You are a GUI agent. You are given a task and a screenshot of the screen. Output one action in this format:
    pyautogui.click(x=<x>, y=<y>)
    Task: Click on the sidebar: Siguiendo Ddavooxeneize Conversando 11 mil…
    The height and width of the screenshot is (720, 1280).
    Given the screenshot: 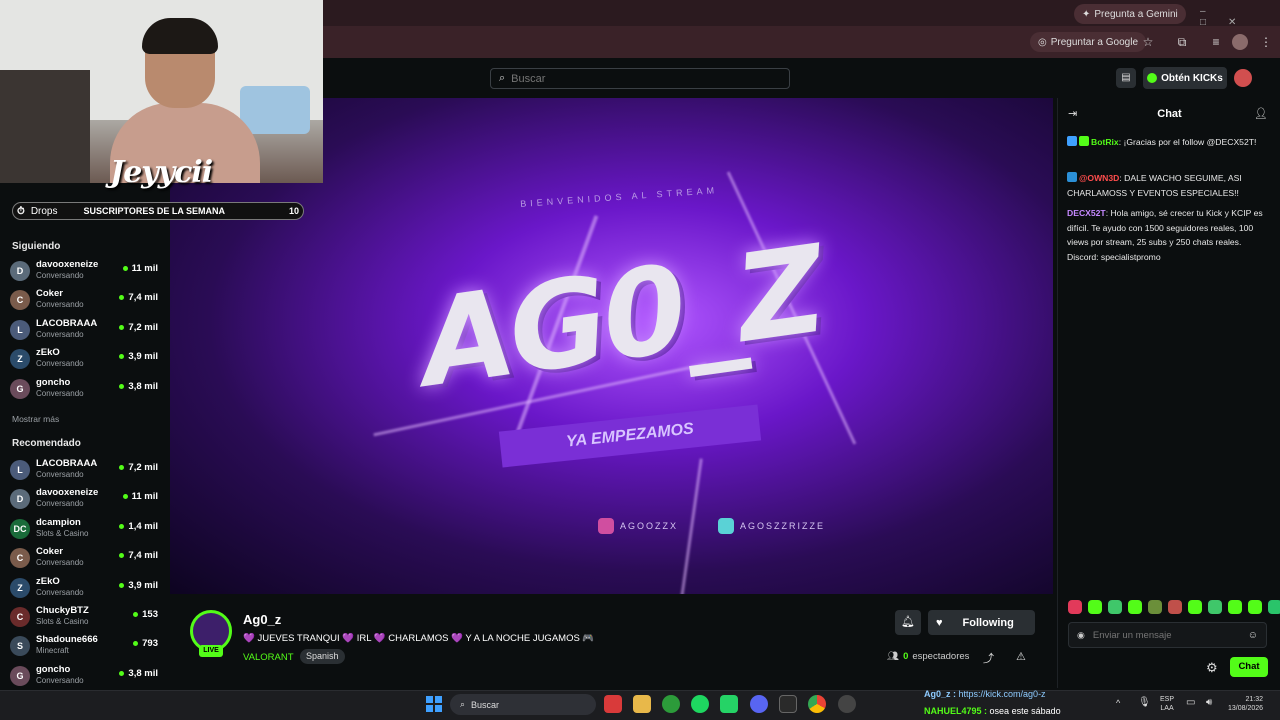 What is the action you would take?
    pyautogui.click(x=85, y=459)
    